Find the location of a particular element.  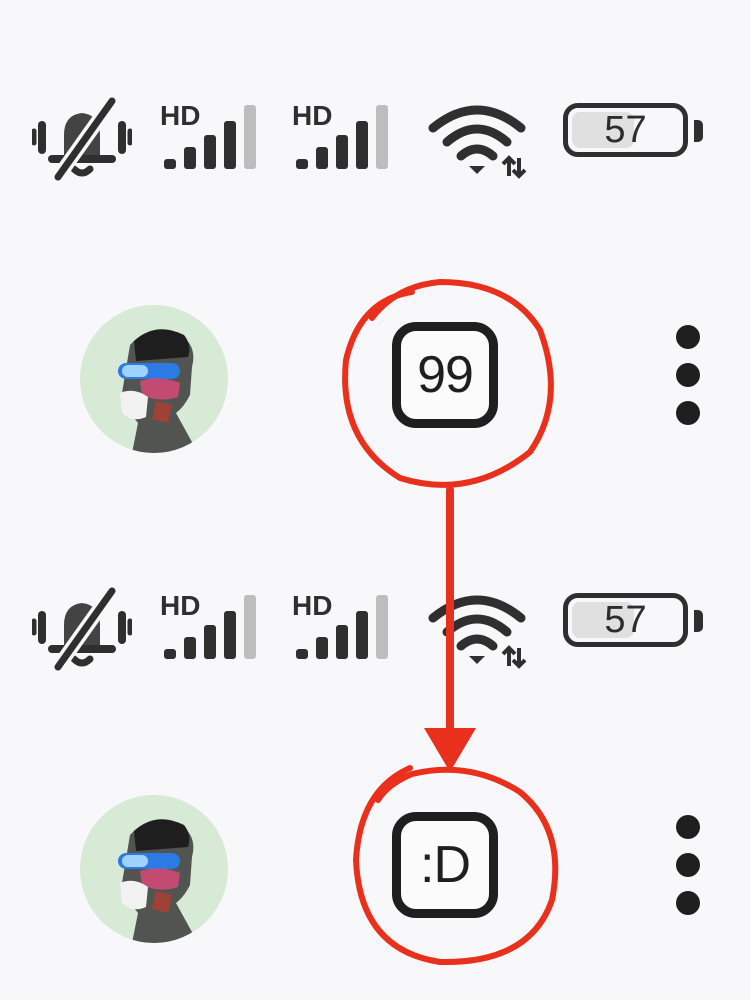

app-icon: 99 is located at coordinates (445, 375).